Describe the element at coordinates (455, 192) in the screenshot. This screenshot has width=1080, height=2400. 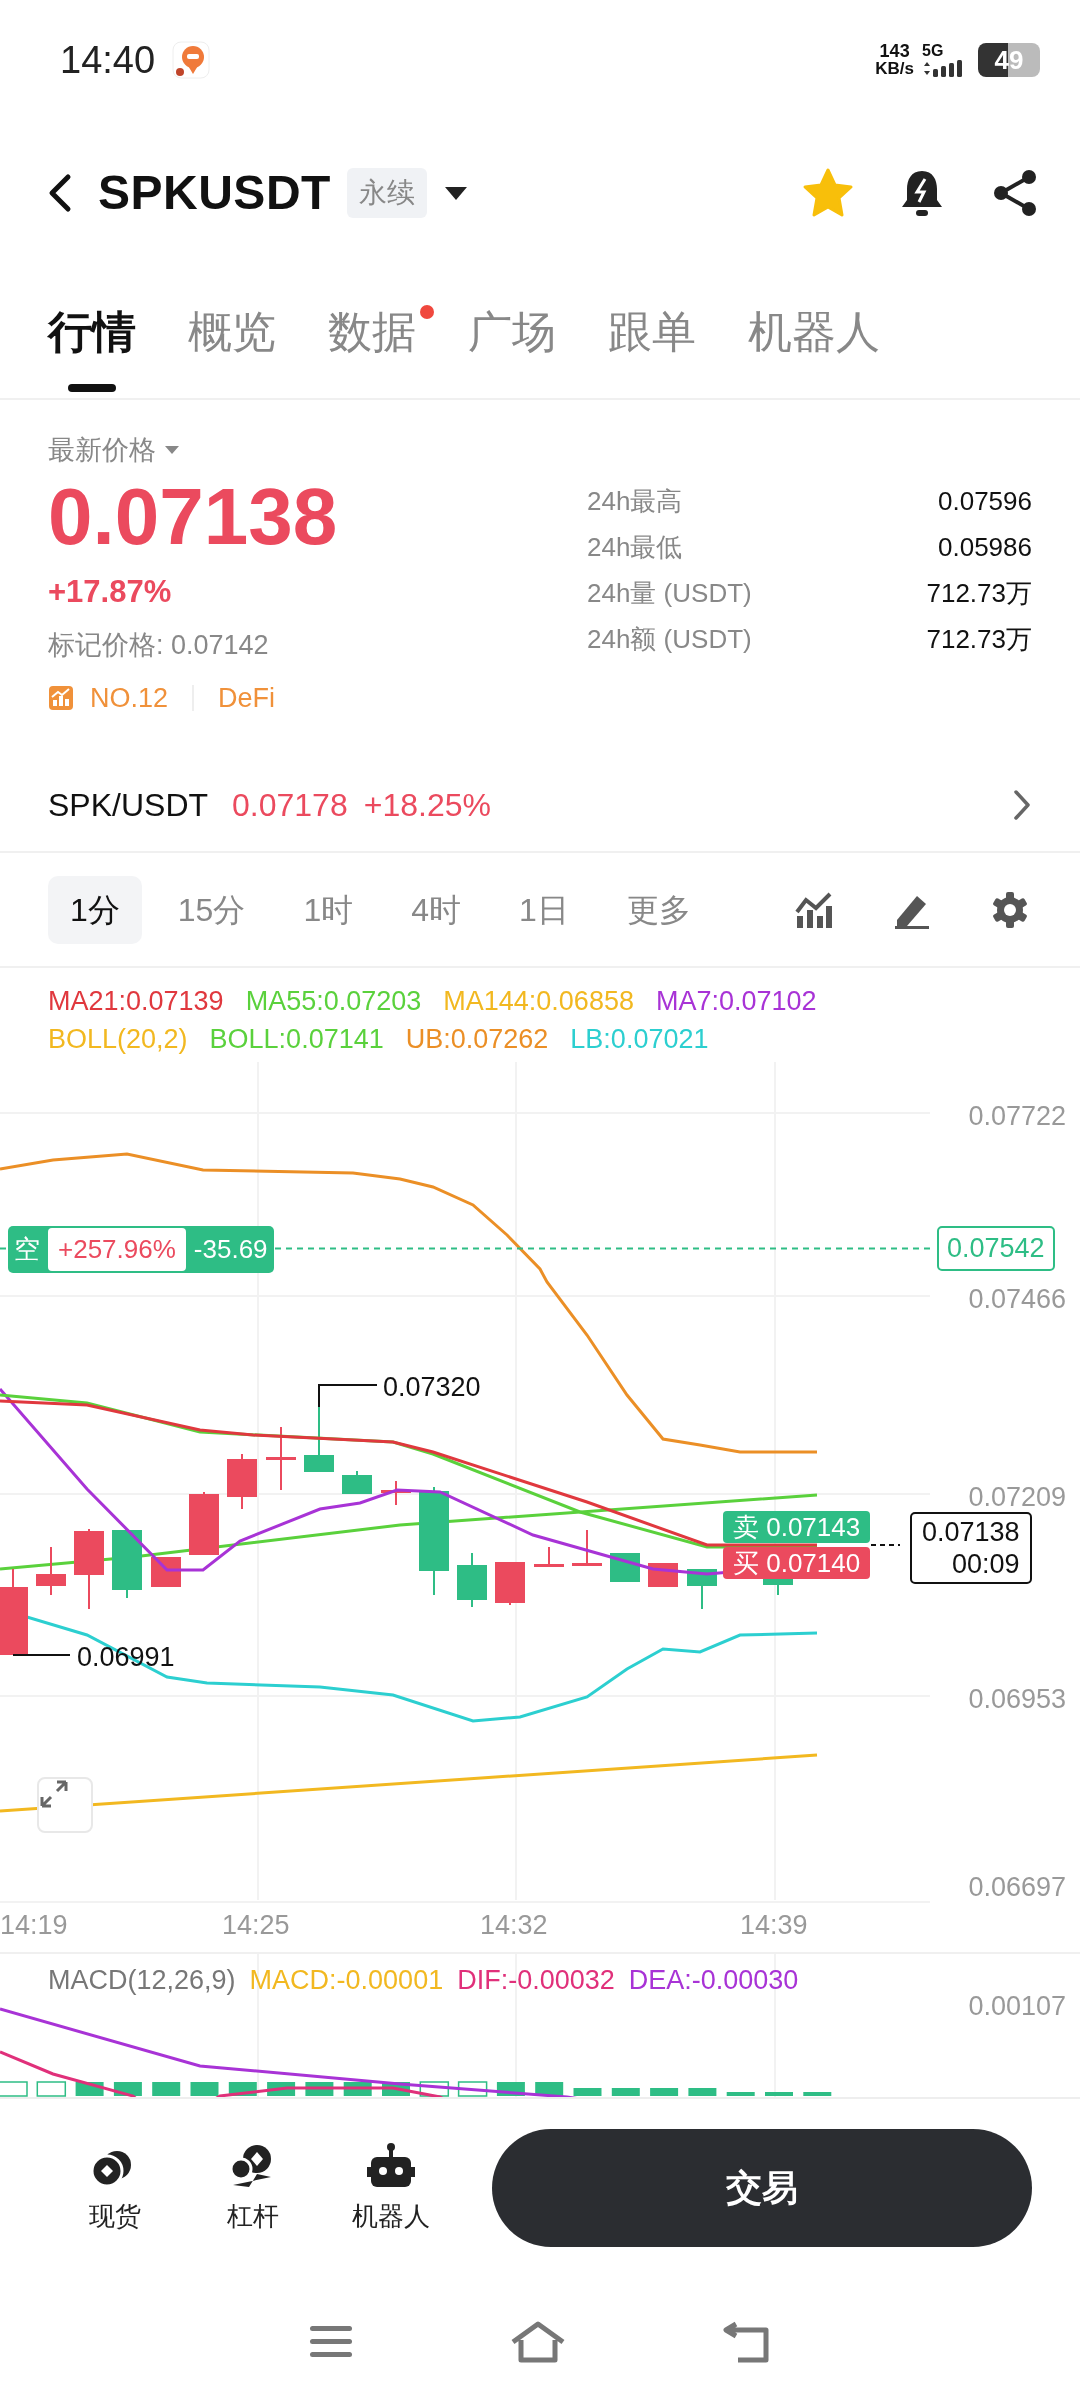
I see `dropdown-caret-icon` at that location.